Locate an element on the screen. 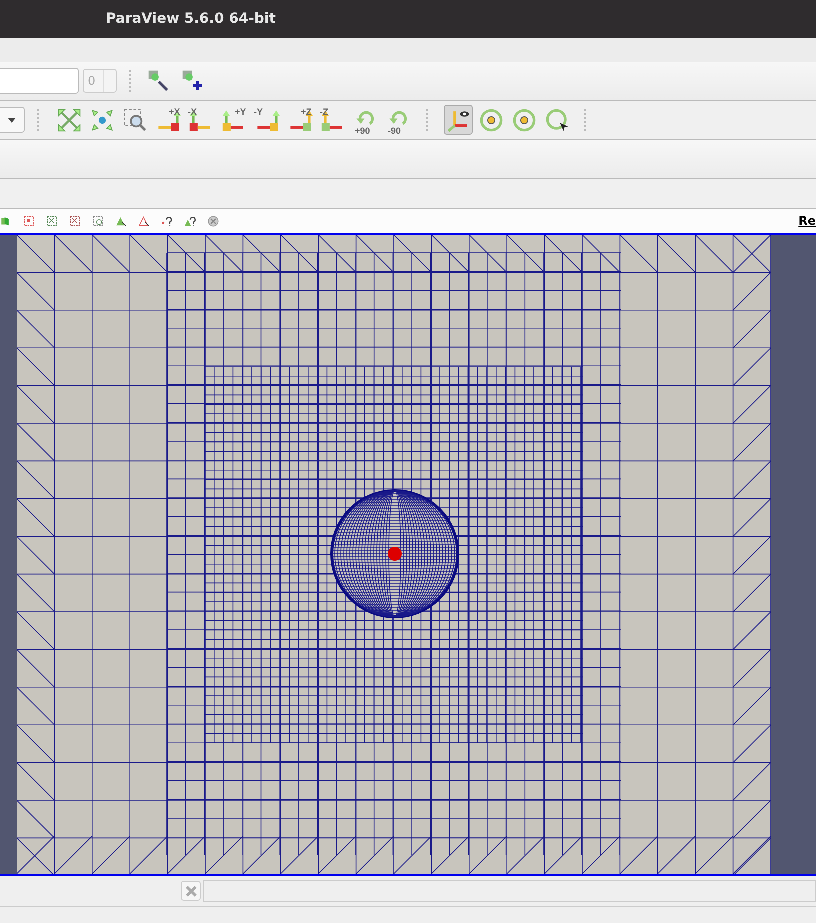 The image size is (816, 923). rotate-button: +90 is located at coordinates (366, 120).